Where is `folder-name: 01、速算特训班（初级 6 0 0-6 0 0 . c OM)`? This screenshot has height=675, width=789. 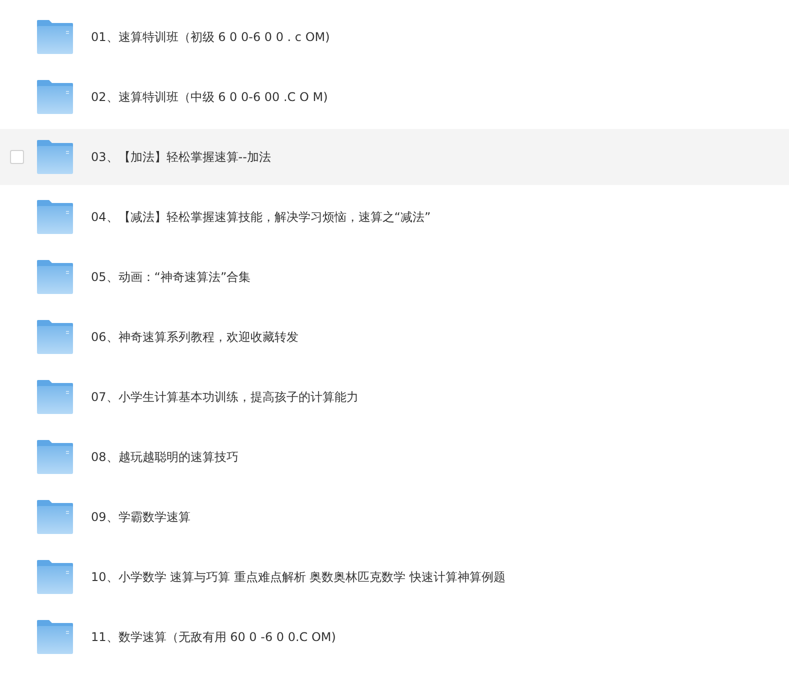
folder-name: 01、速算特训班（初级 6 0 0-6 0 0 . c OM) is located at coordinates (210, 37).